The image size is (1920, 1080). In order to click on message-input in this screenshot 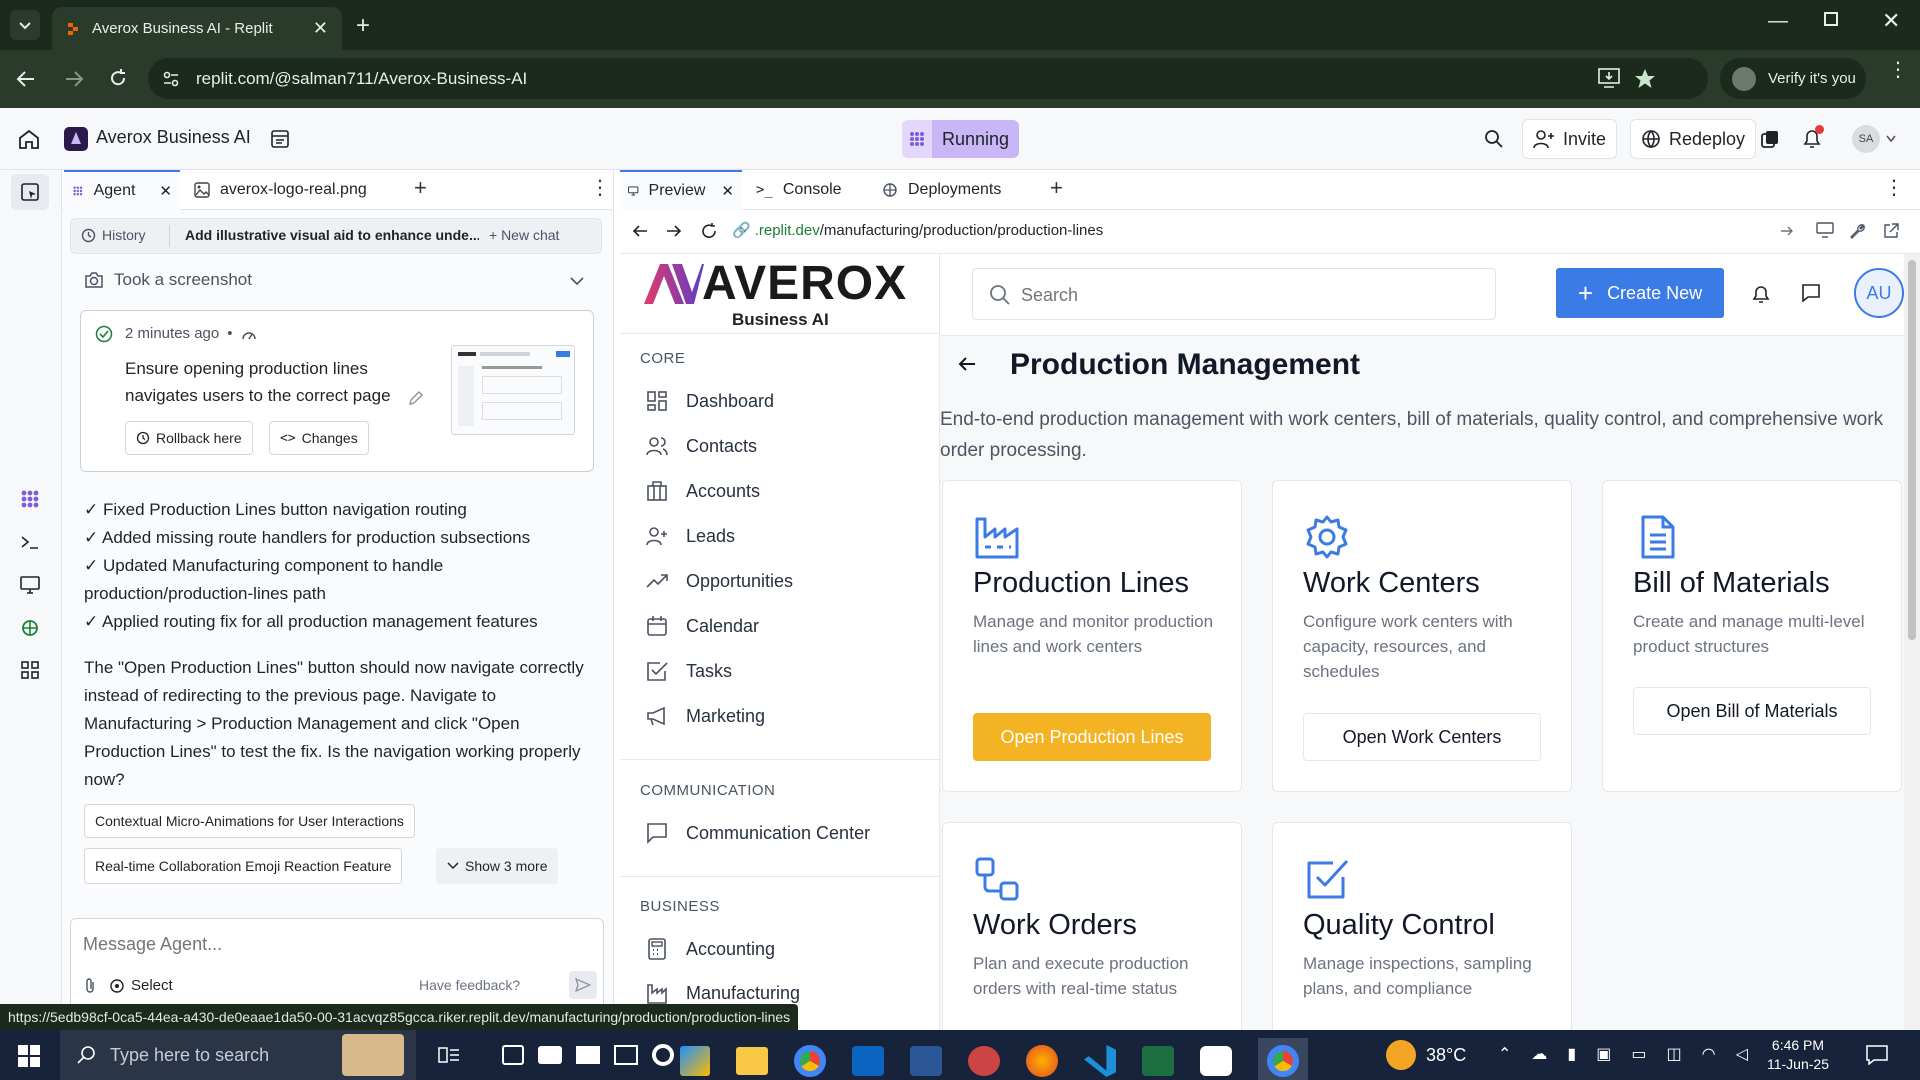, I will do `click(333, 944)`.